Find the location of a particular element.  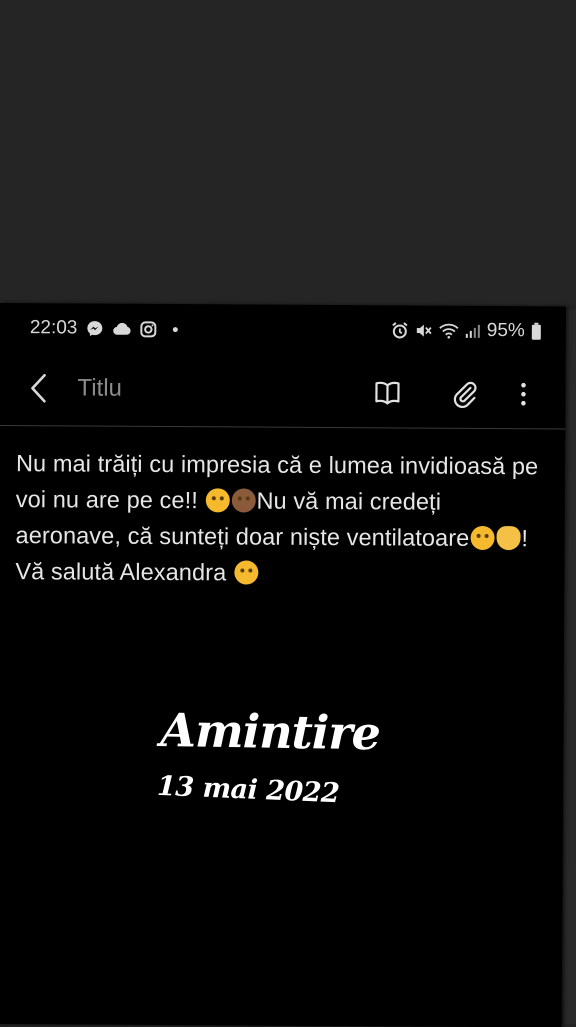

signal-icon is located at coordinates (473, 331).